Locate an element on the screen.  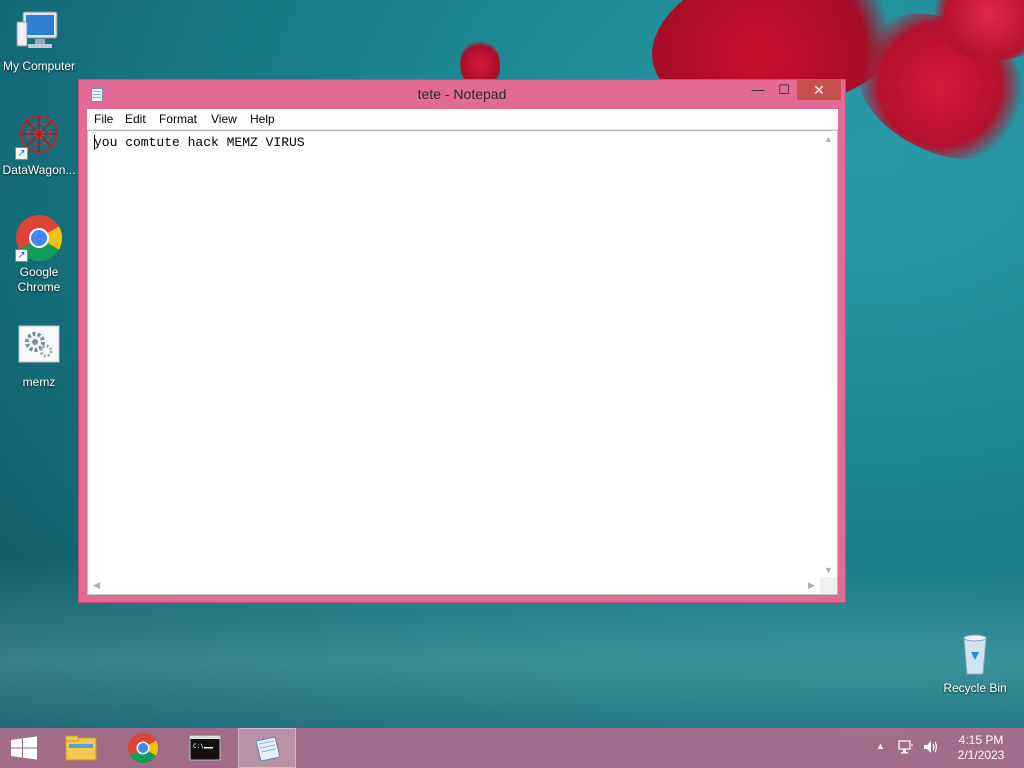
taskbar-command-prompt: C:\ is located at coordinates (205, 748).